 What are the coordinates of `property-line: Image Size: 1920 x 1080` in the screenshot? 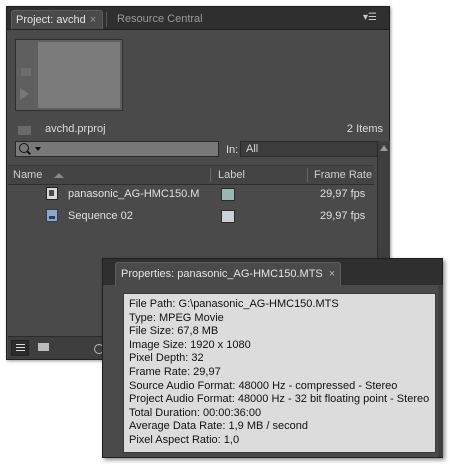 It's located at (190, 344).